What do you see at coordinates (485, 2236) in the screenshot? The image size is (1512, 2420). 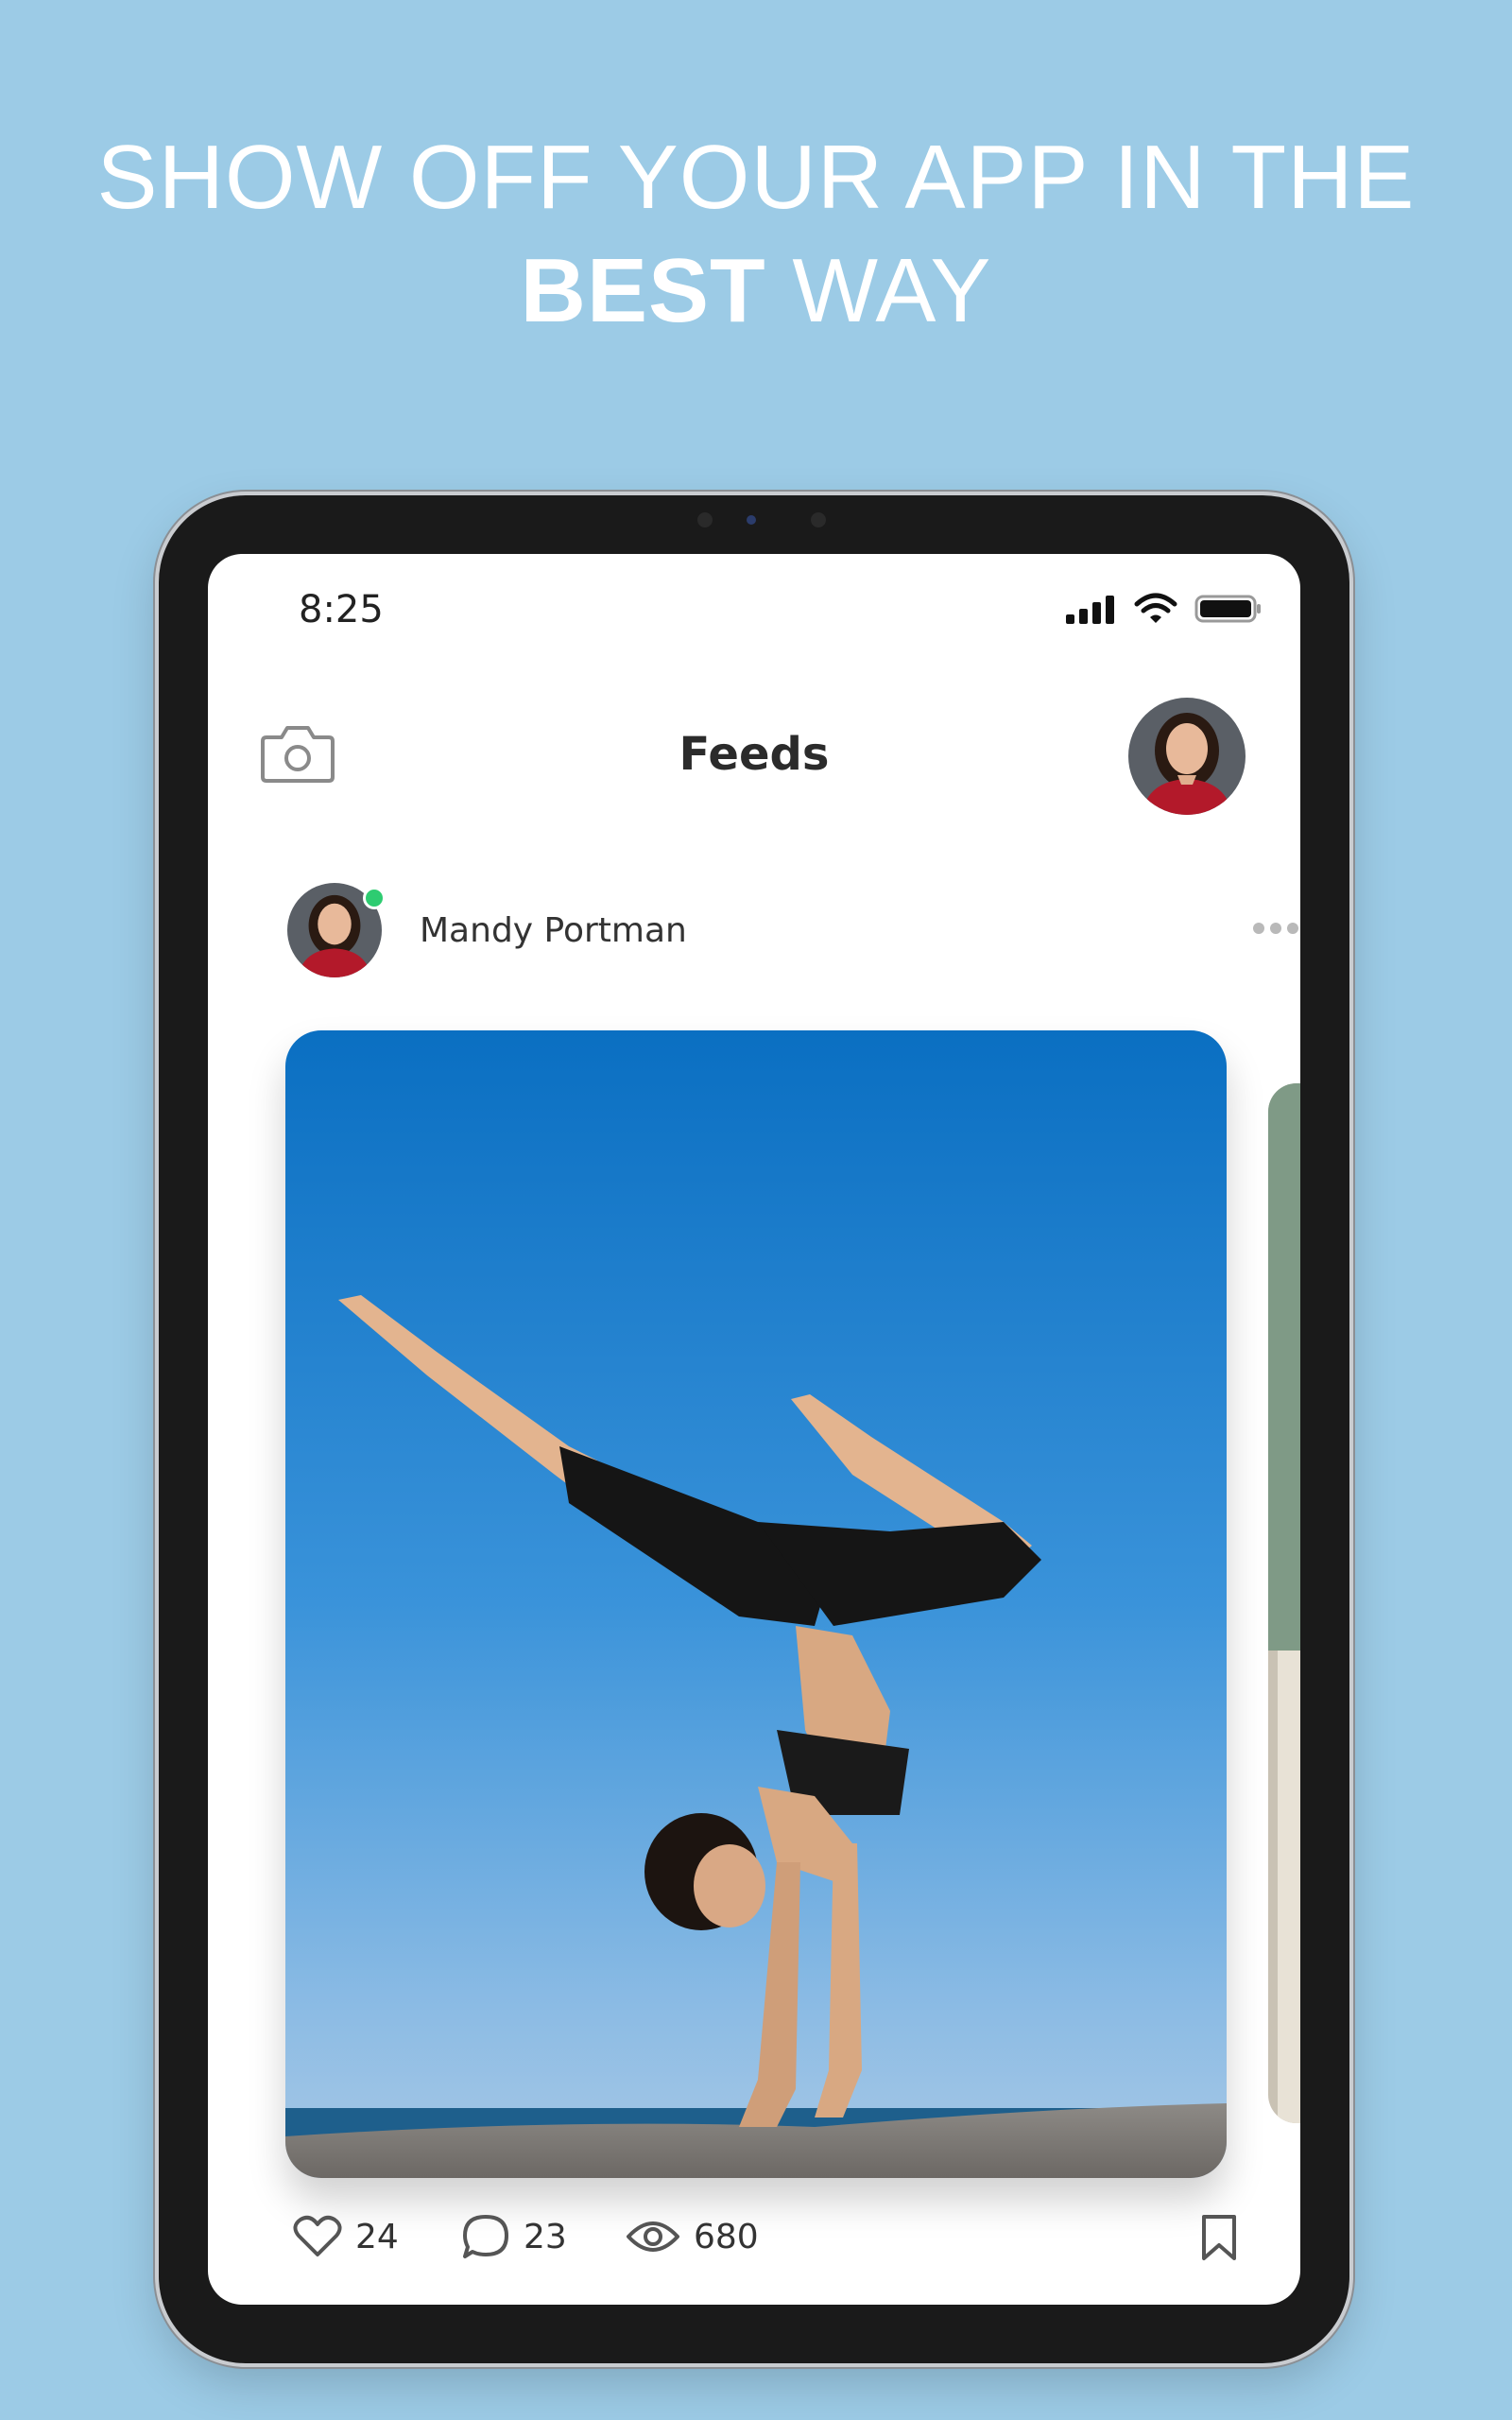 I see `comment-icon` at bounding box center [485, 2236].